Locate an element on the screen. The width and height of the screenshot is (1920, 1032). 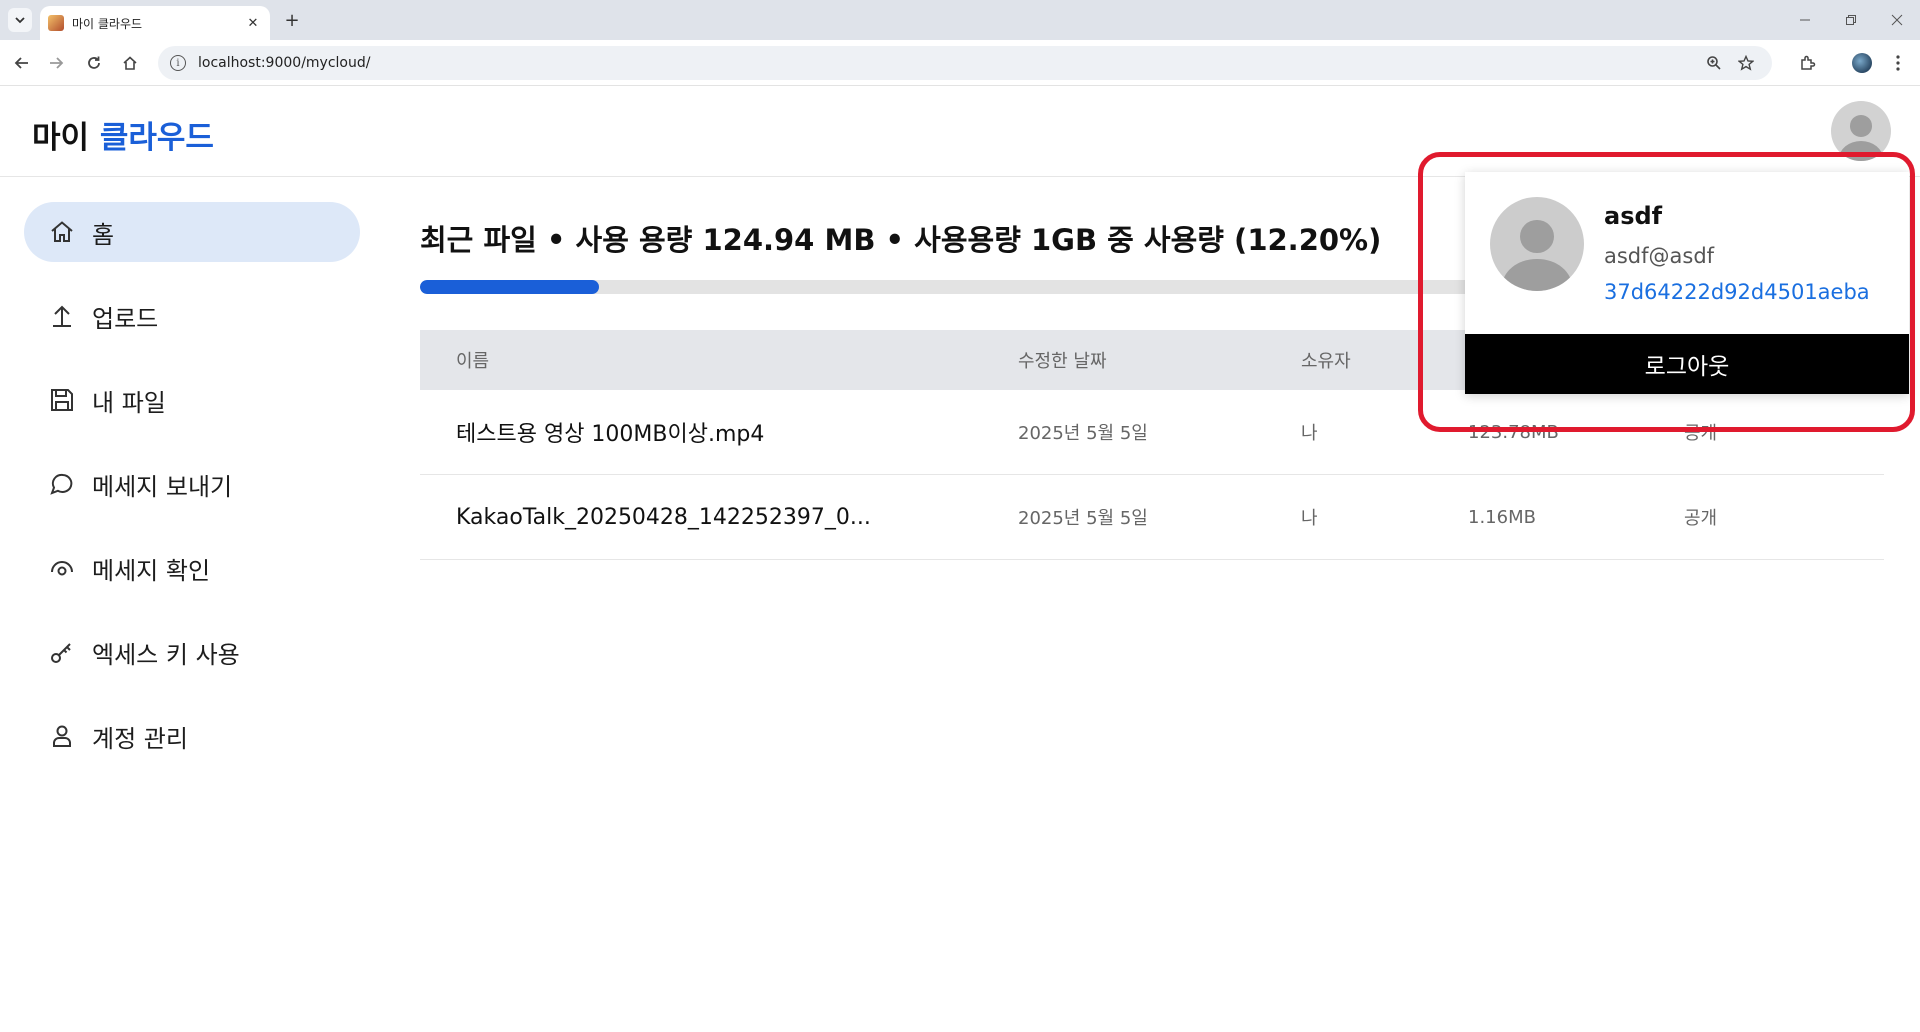
profile-icon is located at coordinates (1862, 63).